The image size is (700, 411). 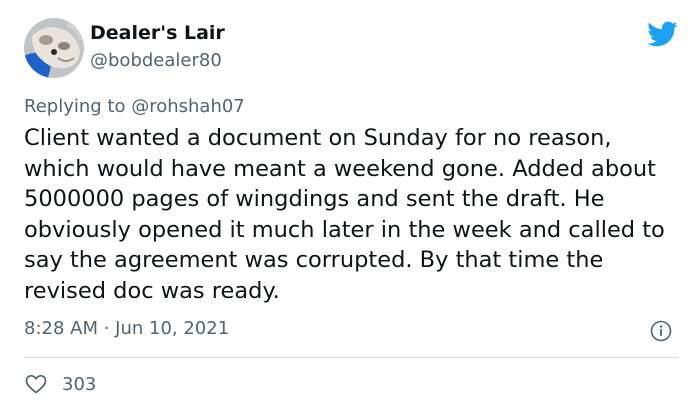 I want to click on replying-to: Replying to @rohshah07, so click(x=134, y=106).